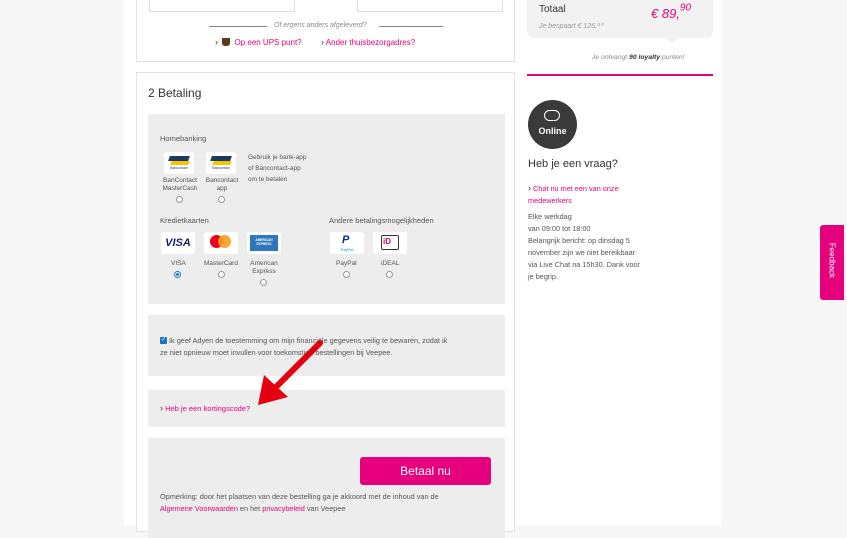 Image resolution: width=847 pixels, height=538 pixels. I want to click on terms-link: Algemene Voorwaarden, so click(199, 508).